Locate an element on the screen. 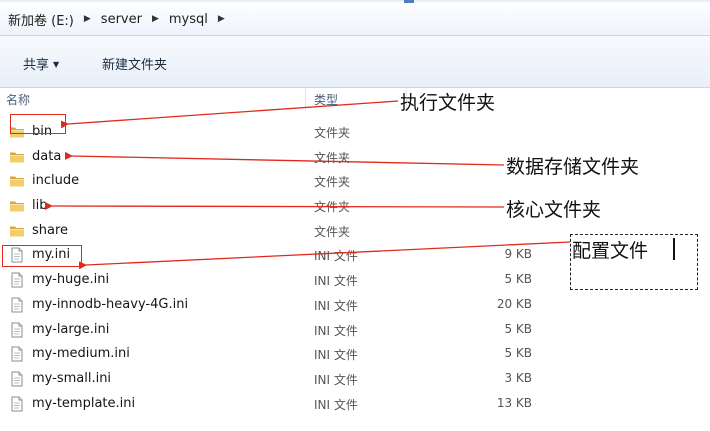 Image resolution: width=710 pixels, height=431 pixels. myini-highlight-box is located at coordinates (42, 256).